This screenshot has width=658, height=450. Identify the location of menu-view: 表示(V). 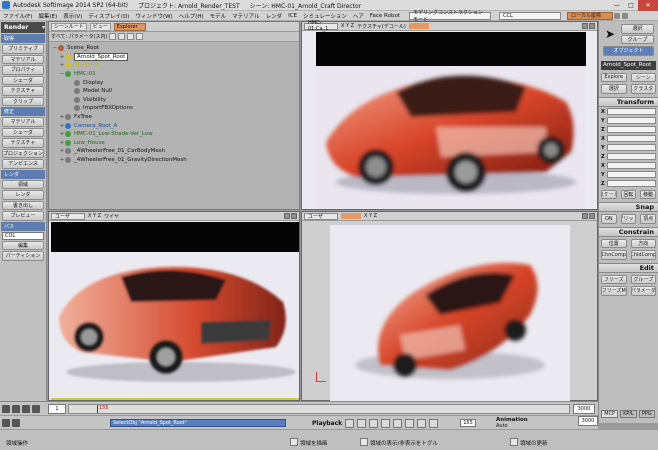
(72, 16).